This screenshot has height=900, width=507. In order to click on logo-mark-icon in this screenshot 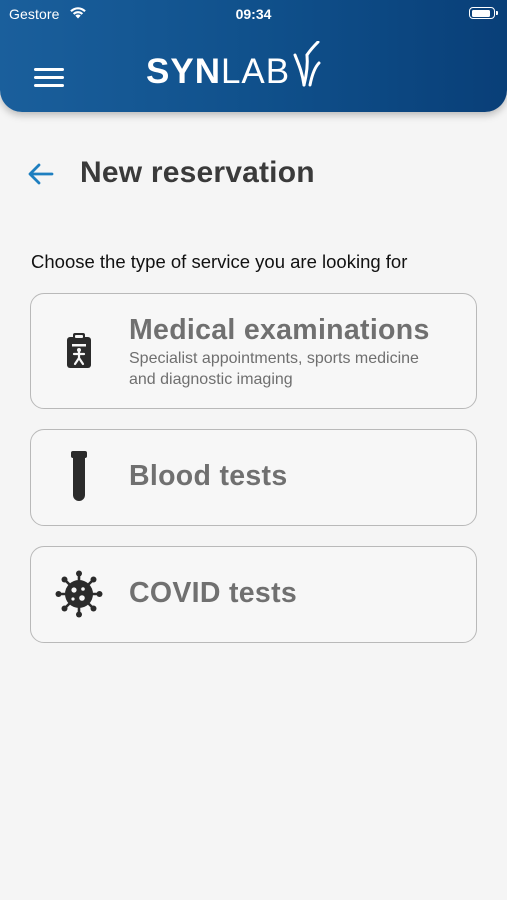, I will do `click(307, 69)`.